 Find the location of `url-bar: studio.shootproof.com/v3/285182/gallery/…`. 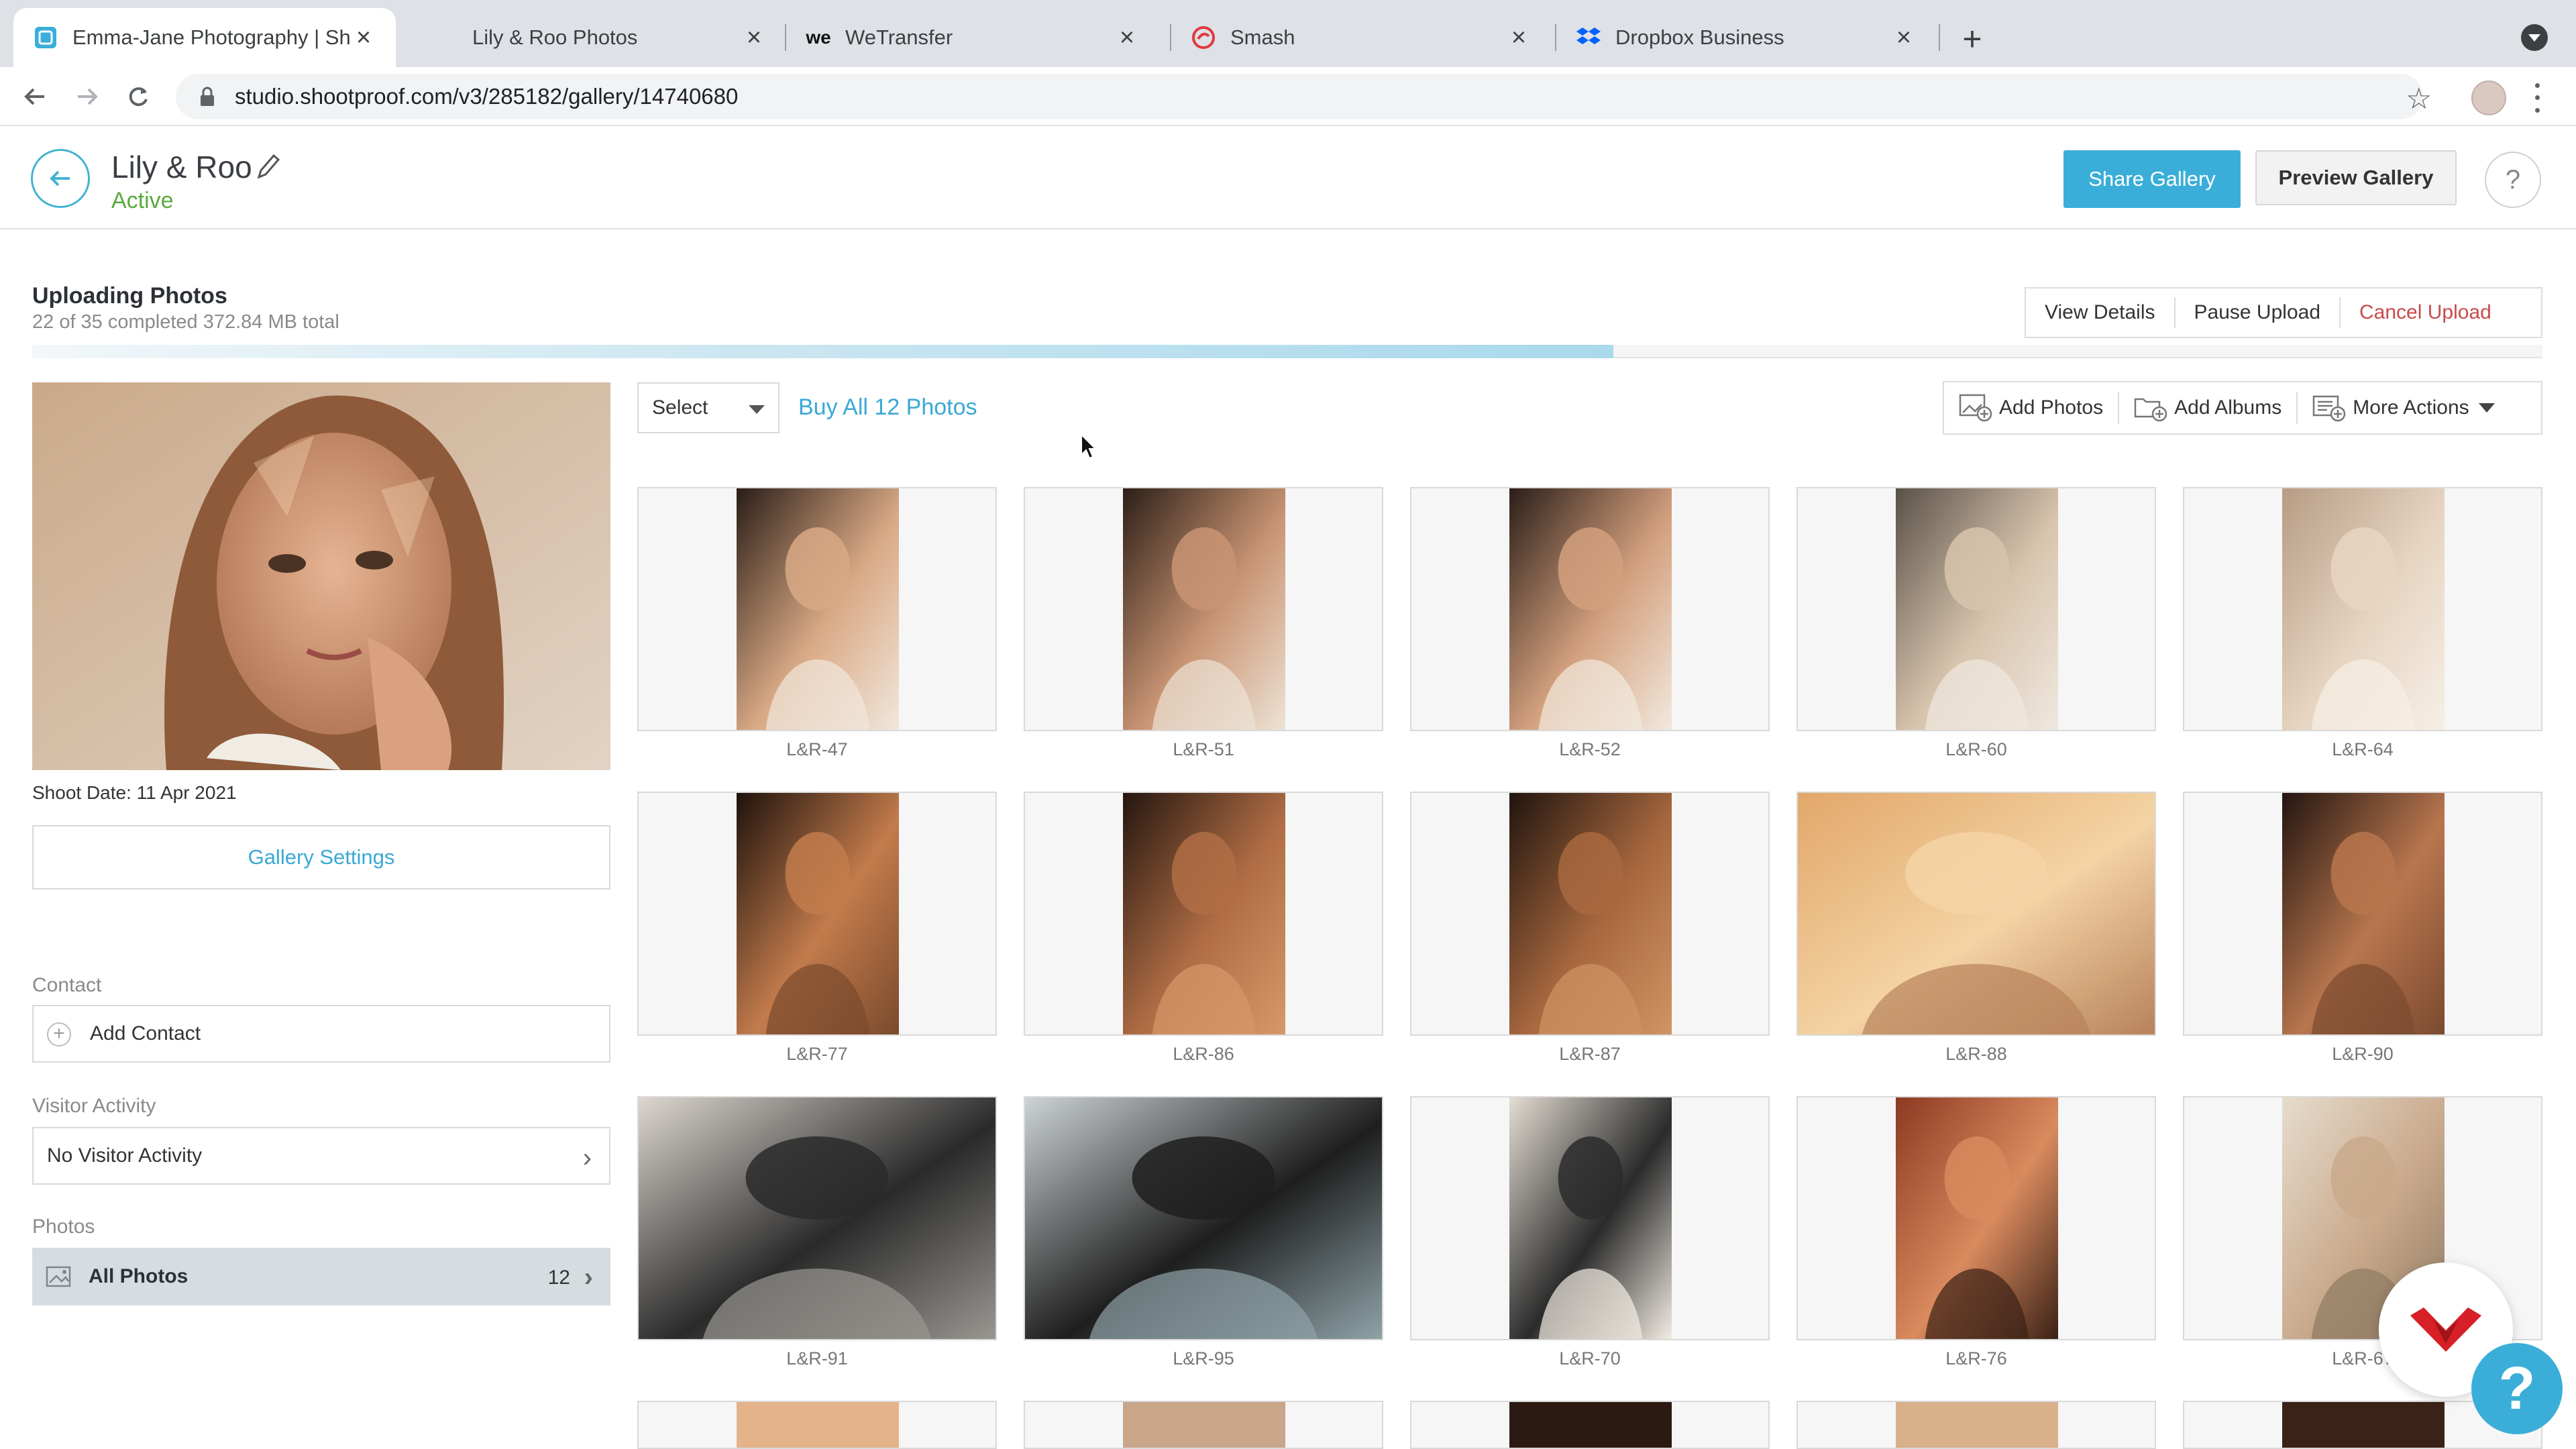

url-bar: studio.shootproof.com/v3/285182/gallery/… is located at coordinates (1299, 96).